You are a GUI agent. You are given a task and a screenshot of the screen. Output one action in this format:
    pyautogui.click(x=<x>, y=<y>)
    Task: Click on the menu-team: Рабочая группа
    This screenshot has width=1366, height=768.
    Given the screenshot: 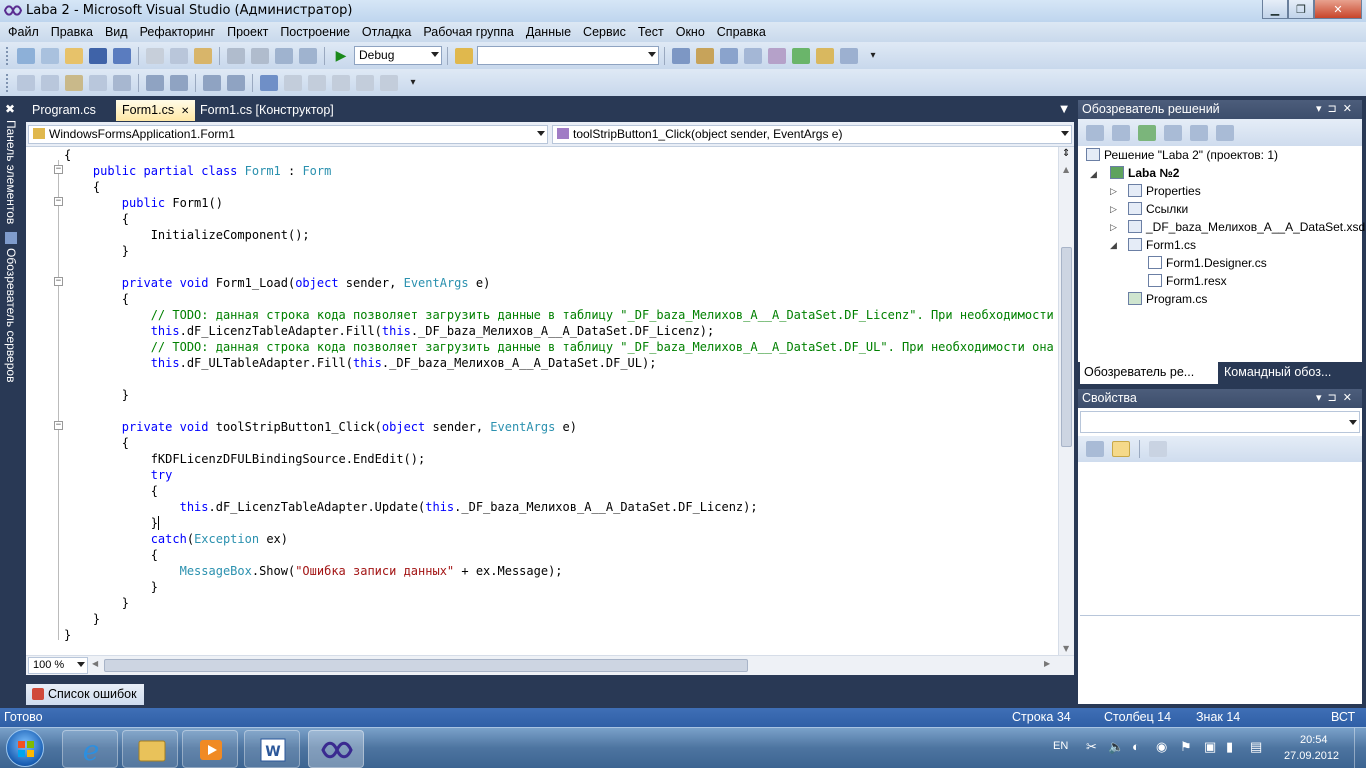 What is the action you would take?
    pyautogui.click(x=468, y=32)
    